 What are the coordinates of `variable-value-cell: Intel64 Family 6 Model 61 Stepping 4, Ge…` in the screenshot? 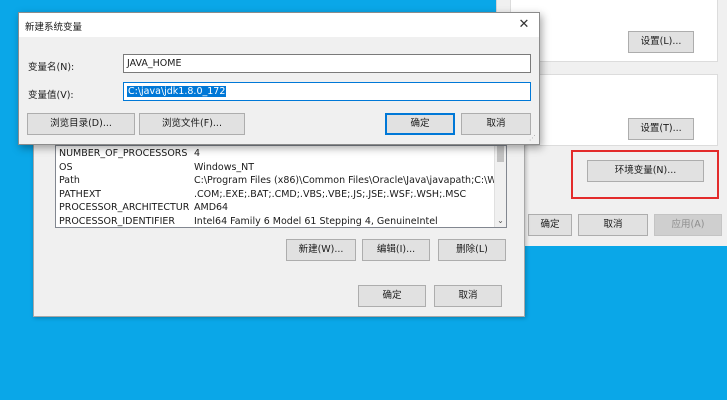 It's located at (316, 221).